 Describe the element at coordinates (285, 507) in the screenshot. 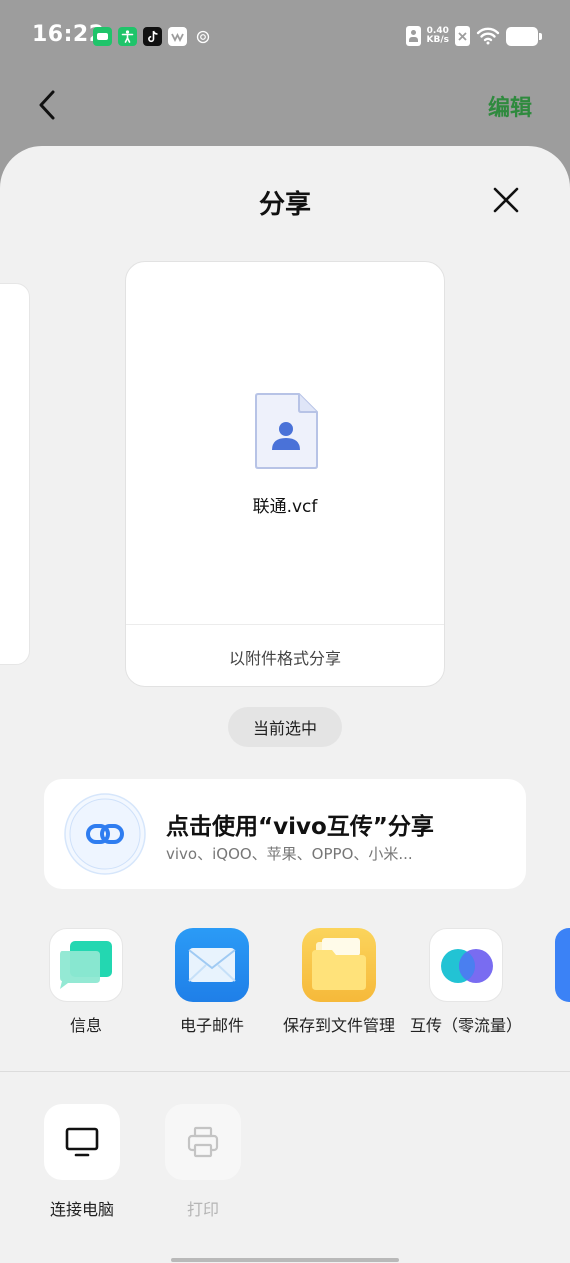

I see `file-name: 联通.vcf` at that location.